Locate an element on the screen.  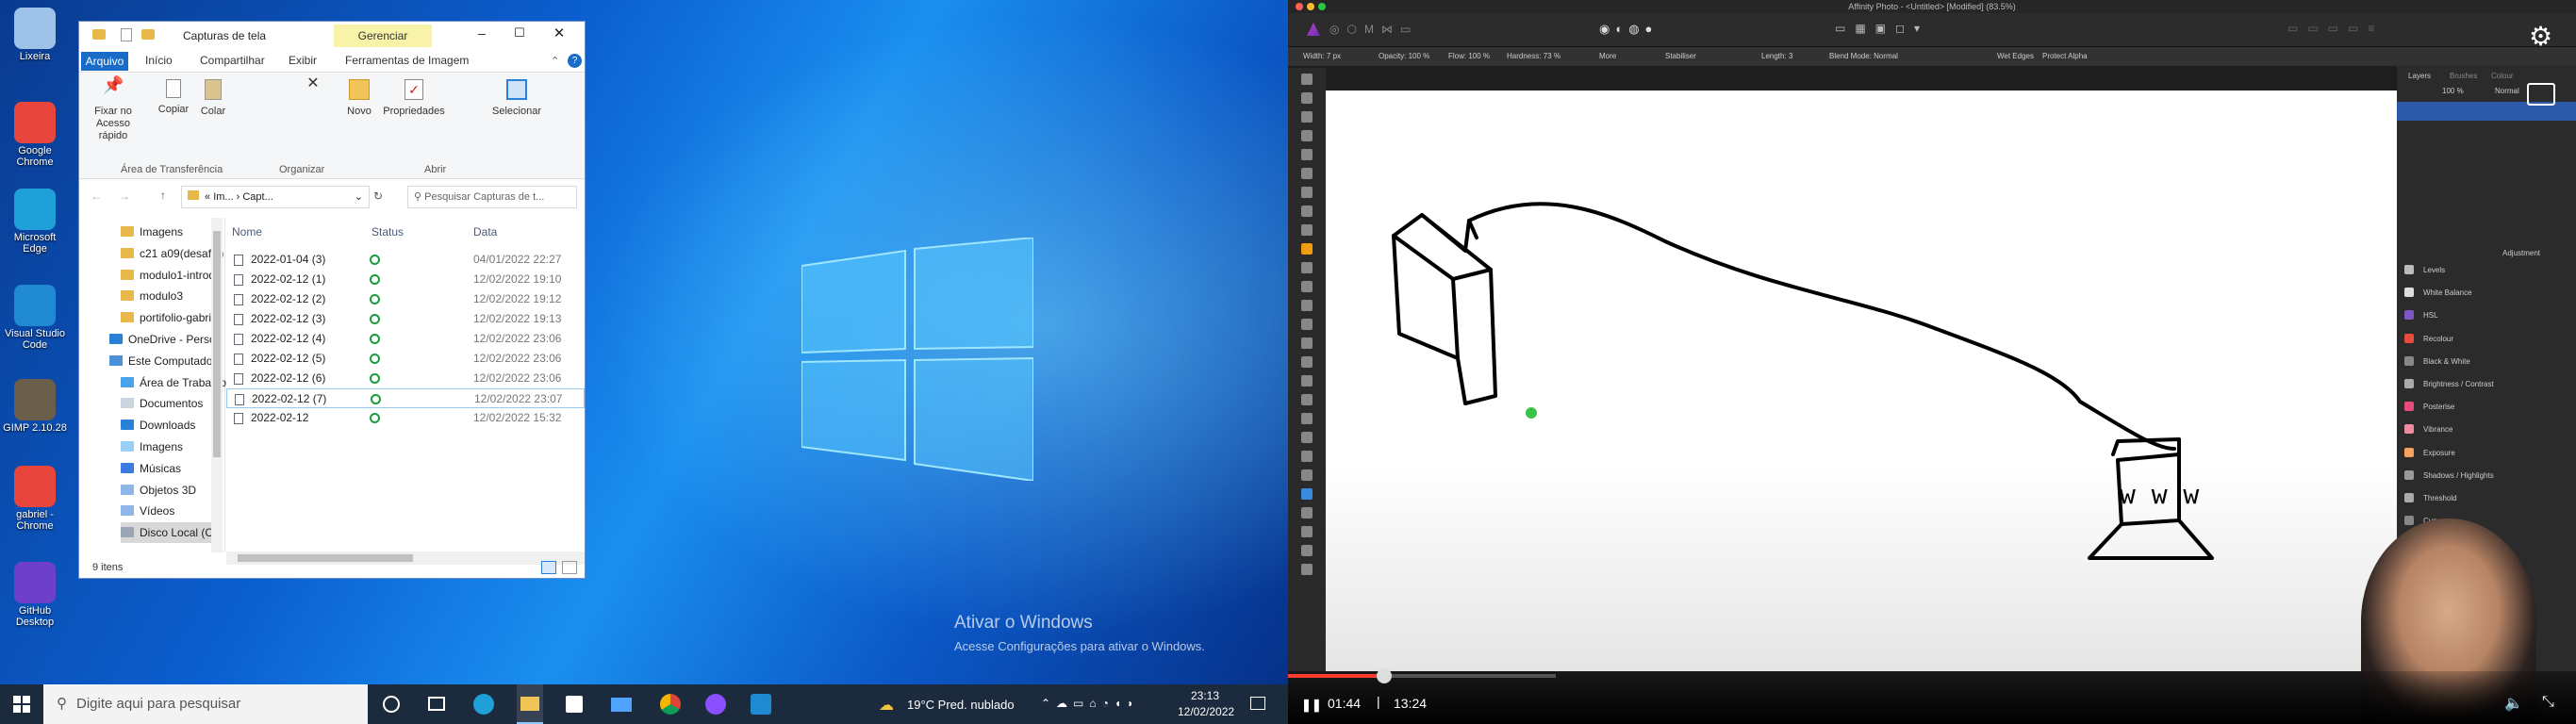
nav-item: Disco Local (C:) is located at coordinates (171, 533).